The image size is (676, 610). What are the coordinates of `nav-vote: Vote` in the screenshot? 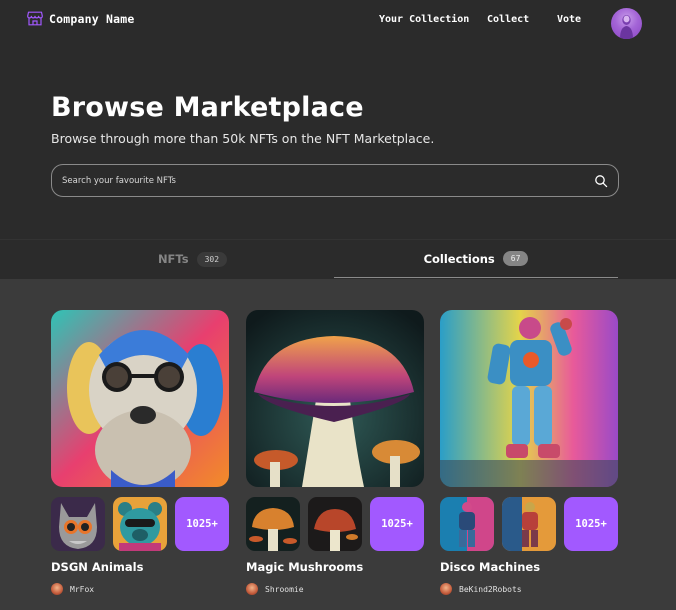 It's located at (569, 19).